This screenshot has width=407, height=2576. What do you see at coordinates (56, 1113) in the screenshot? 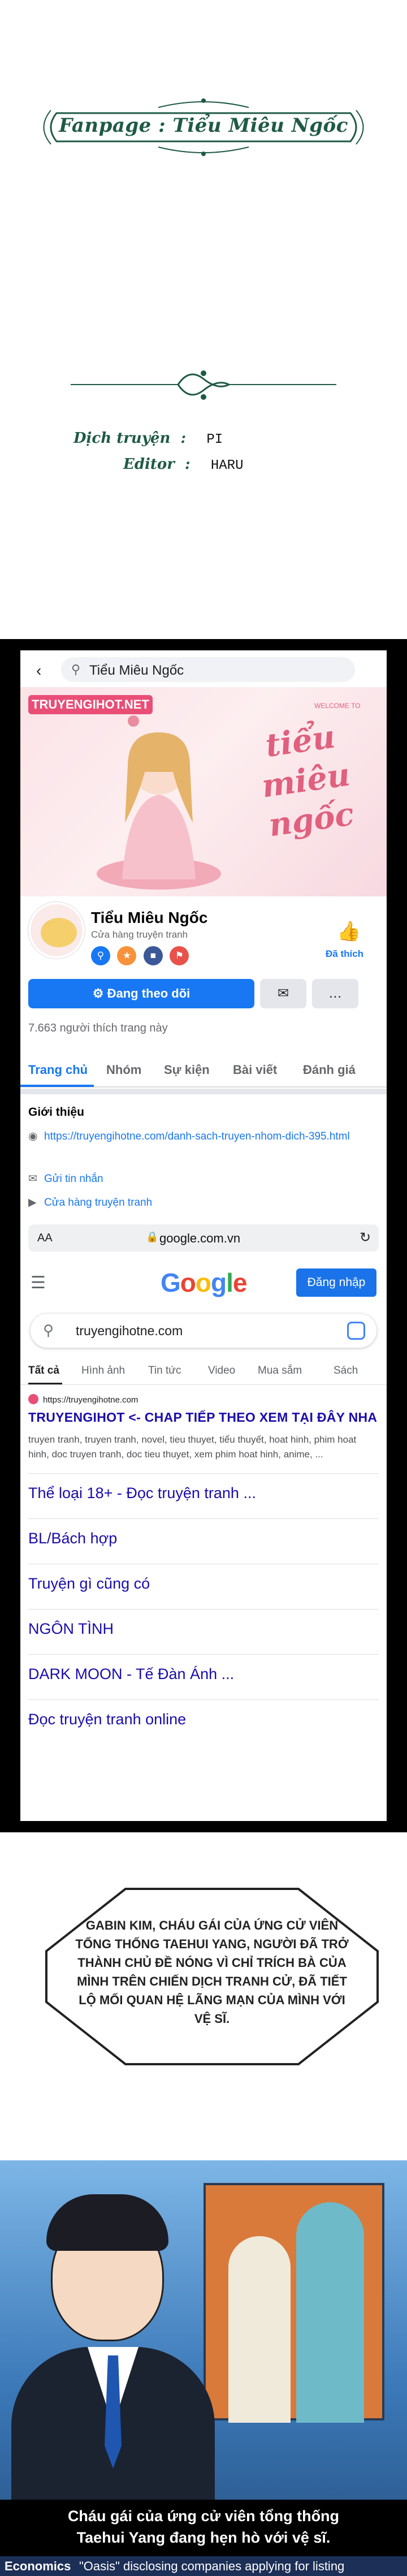
I see `intro-heading: Giới thiệu` at bounding box center [56, 1113].